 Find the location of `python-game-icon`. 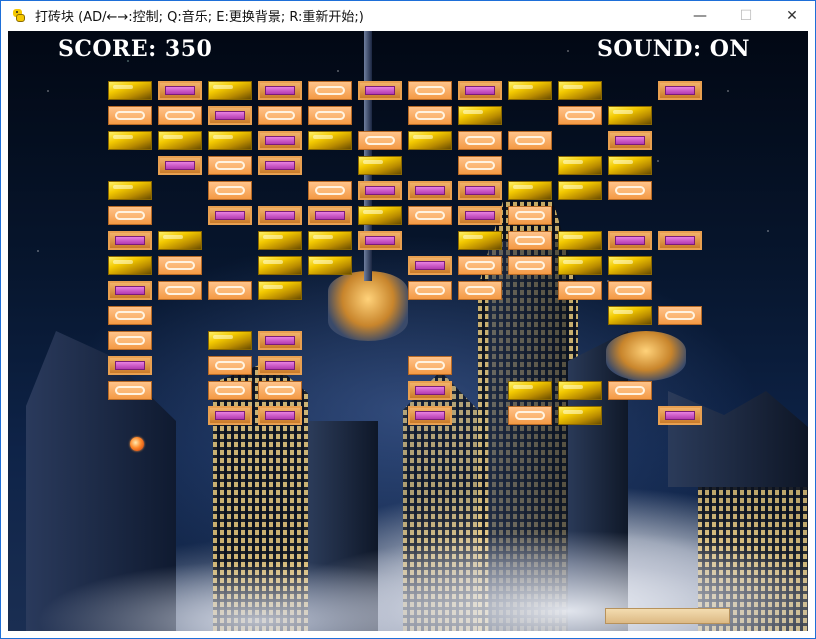

python-game-icon is located at coordinates (19, 16).